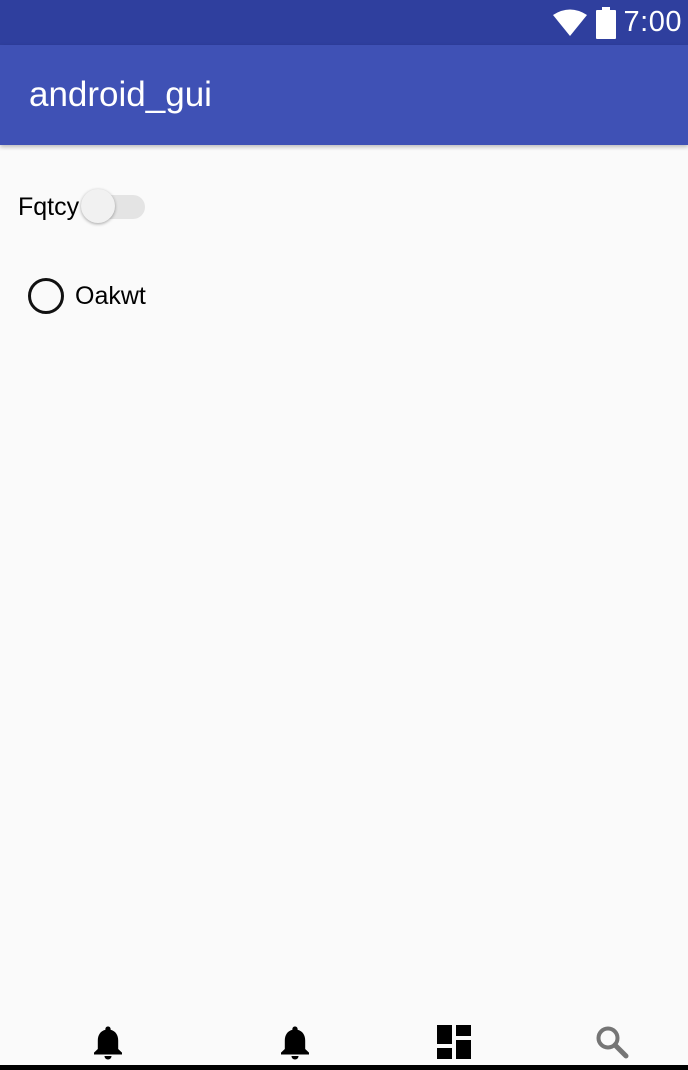 The image size is (688, 1070). Describe the element at coordinates (344, 95) in the screenshot. I see `app-bar: android_gui` at that location.